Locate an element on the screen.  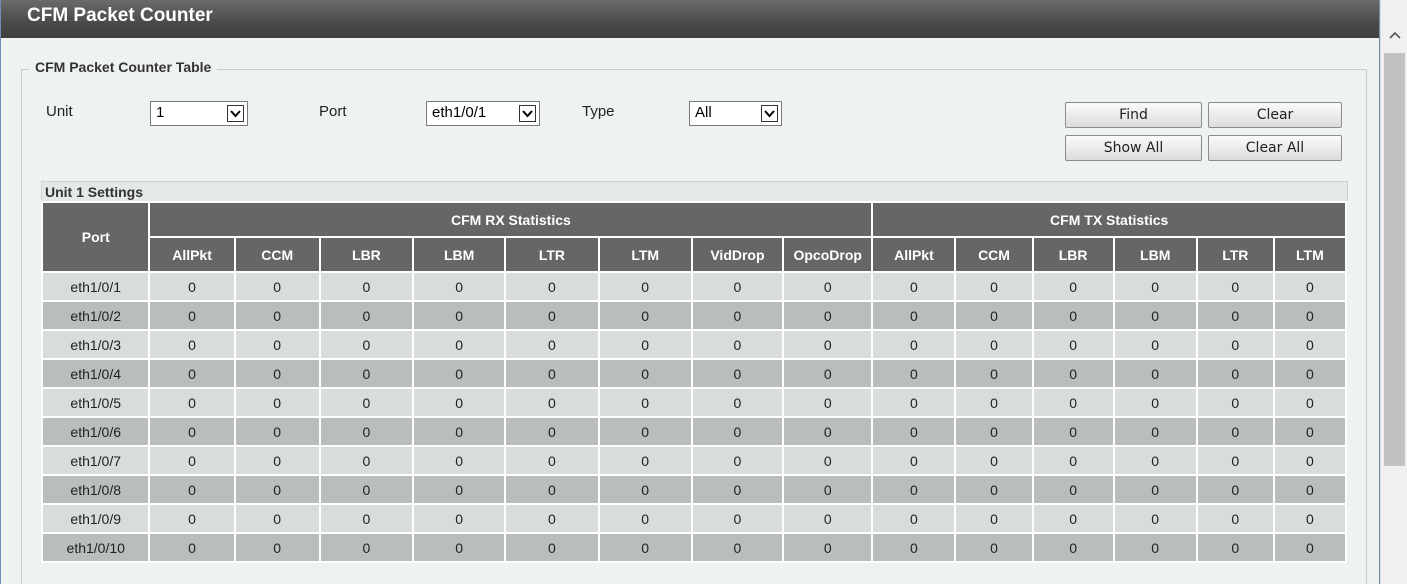
clear-button: Clear is located at coordinates (1275, 115).